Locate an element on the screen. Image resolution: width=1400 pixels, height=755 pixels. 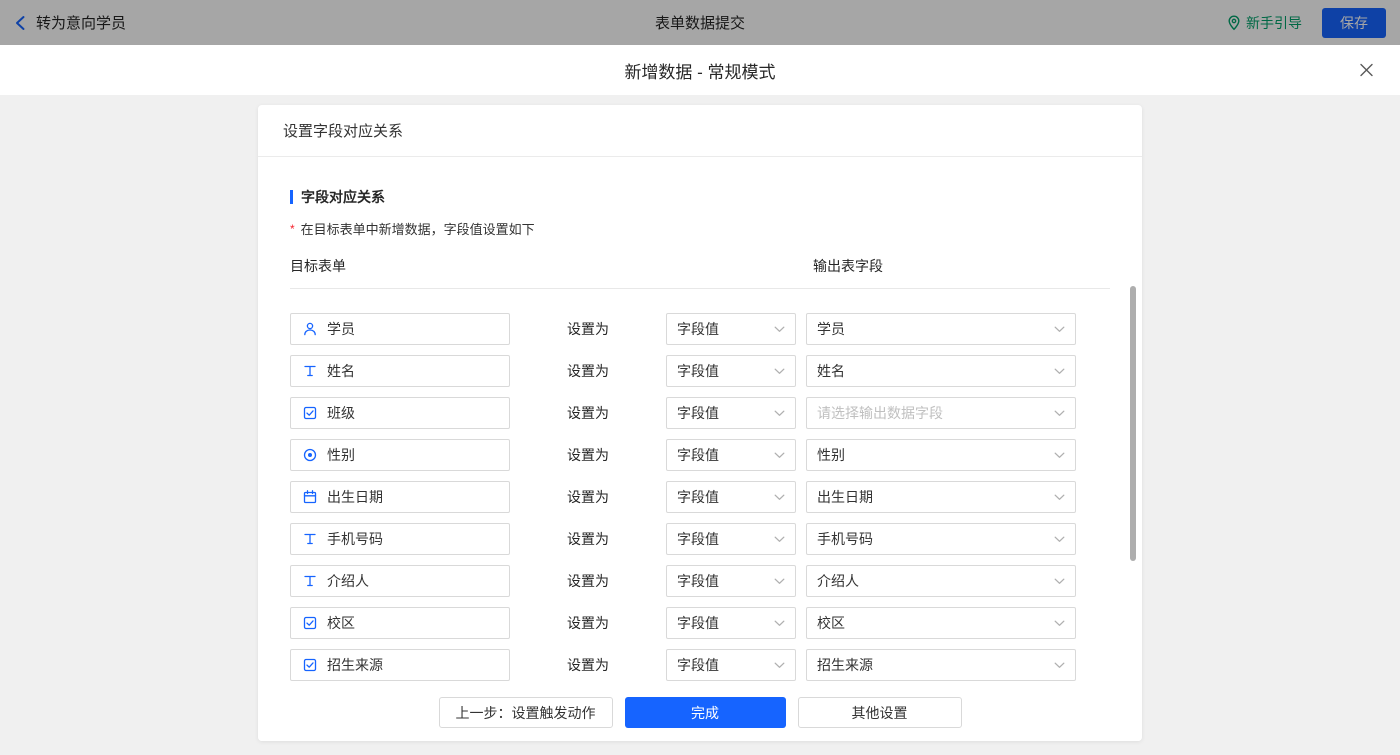
output-field-value: 姓名 is located at coordinates (831, 371).